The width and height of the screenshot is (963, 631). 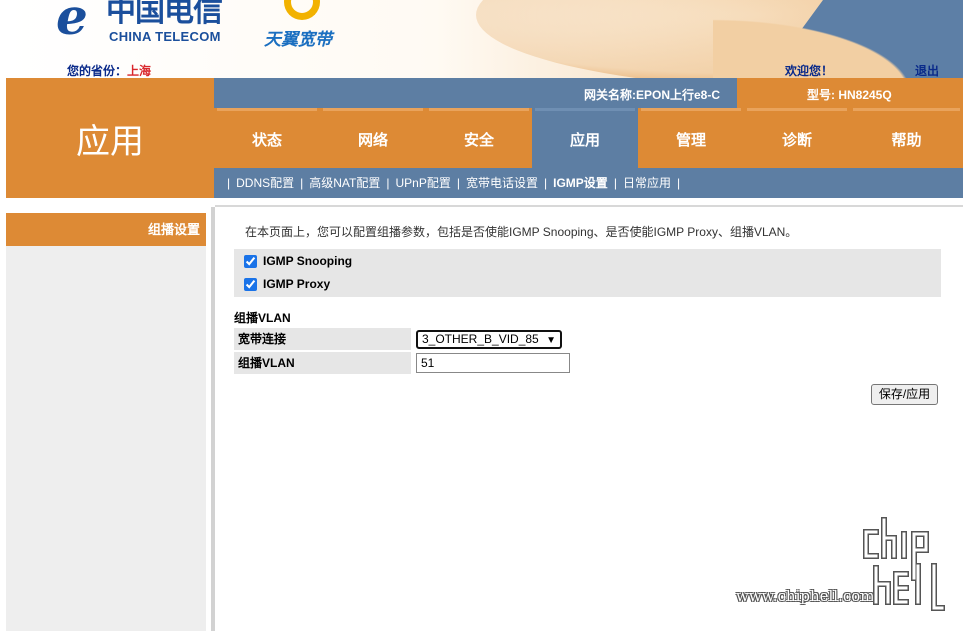 I want to click on tianyi-broadband-logo: 天翼宽带, so click(x=309, y=25).